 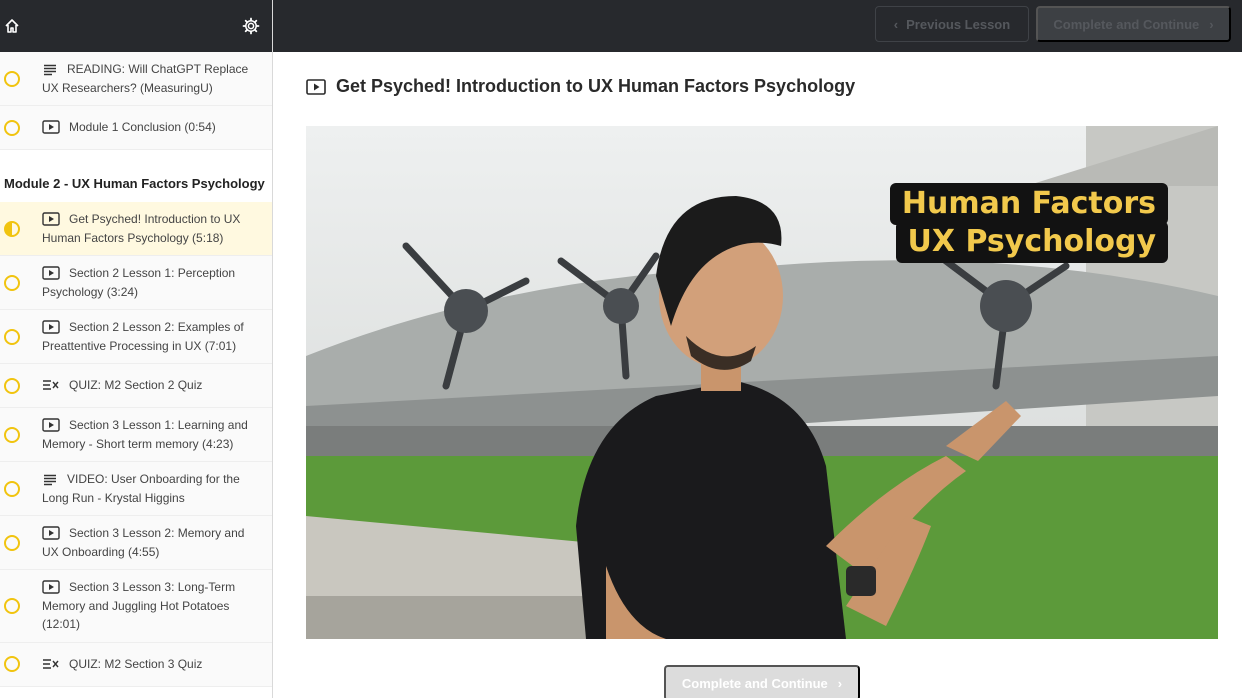 I want to click on lesson-item: QUIZ: M2 Section 3 Quiz, so click(x=136, y=664).